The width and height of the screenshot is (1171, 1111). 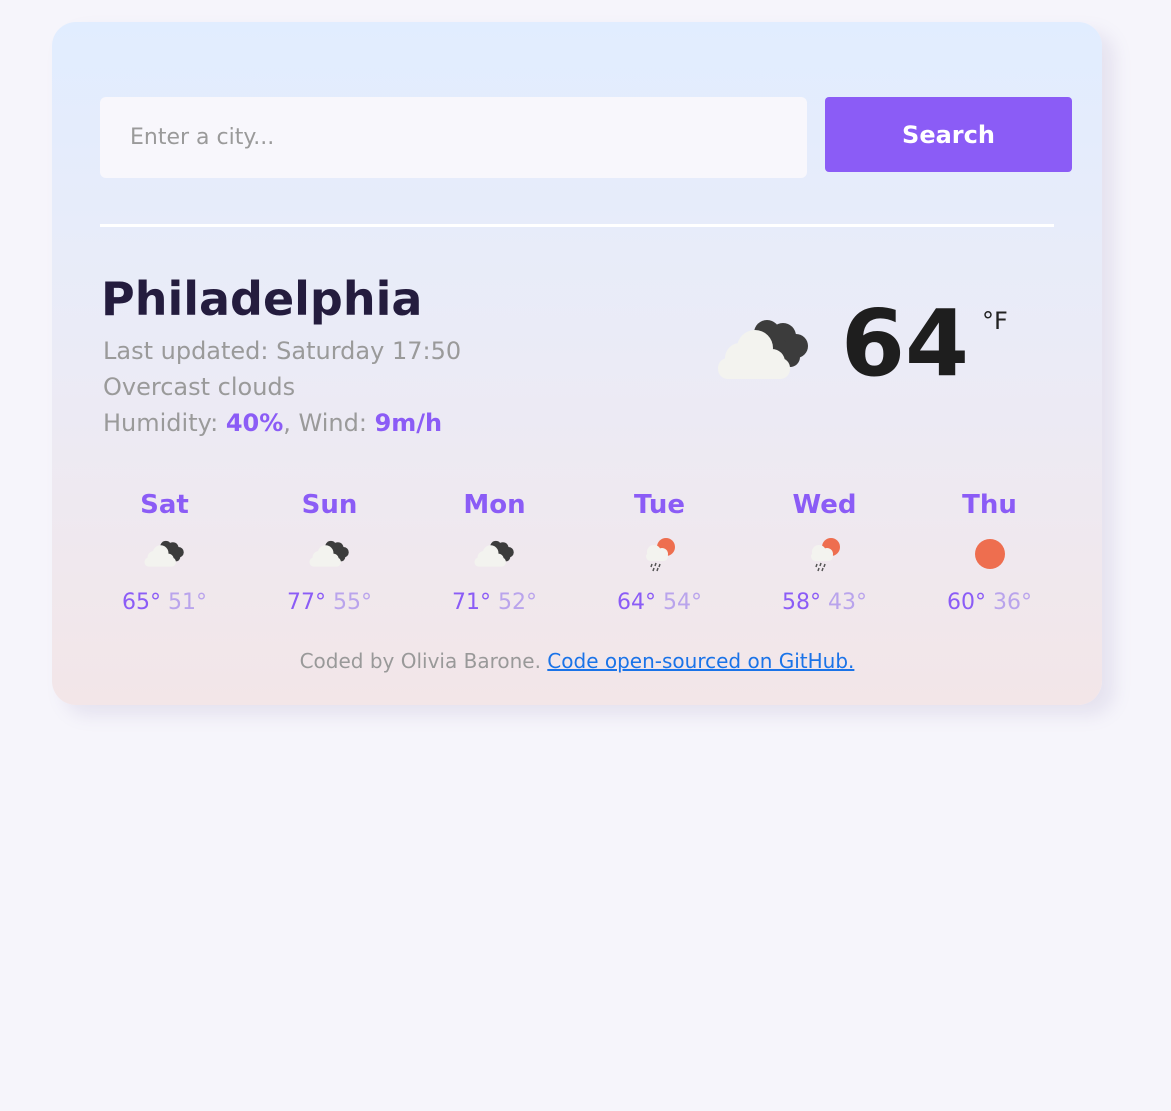 I want to click on wind-label: Wind:, so click(x=332, y=423).